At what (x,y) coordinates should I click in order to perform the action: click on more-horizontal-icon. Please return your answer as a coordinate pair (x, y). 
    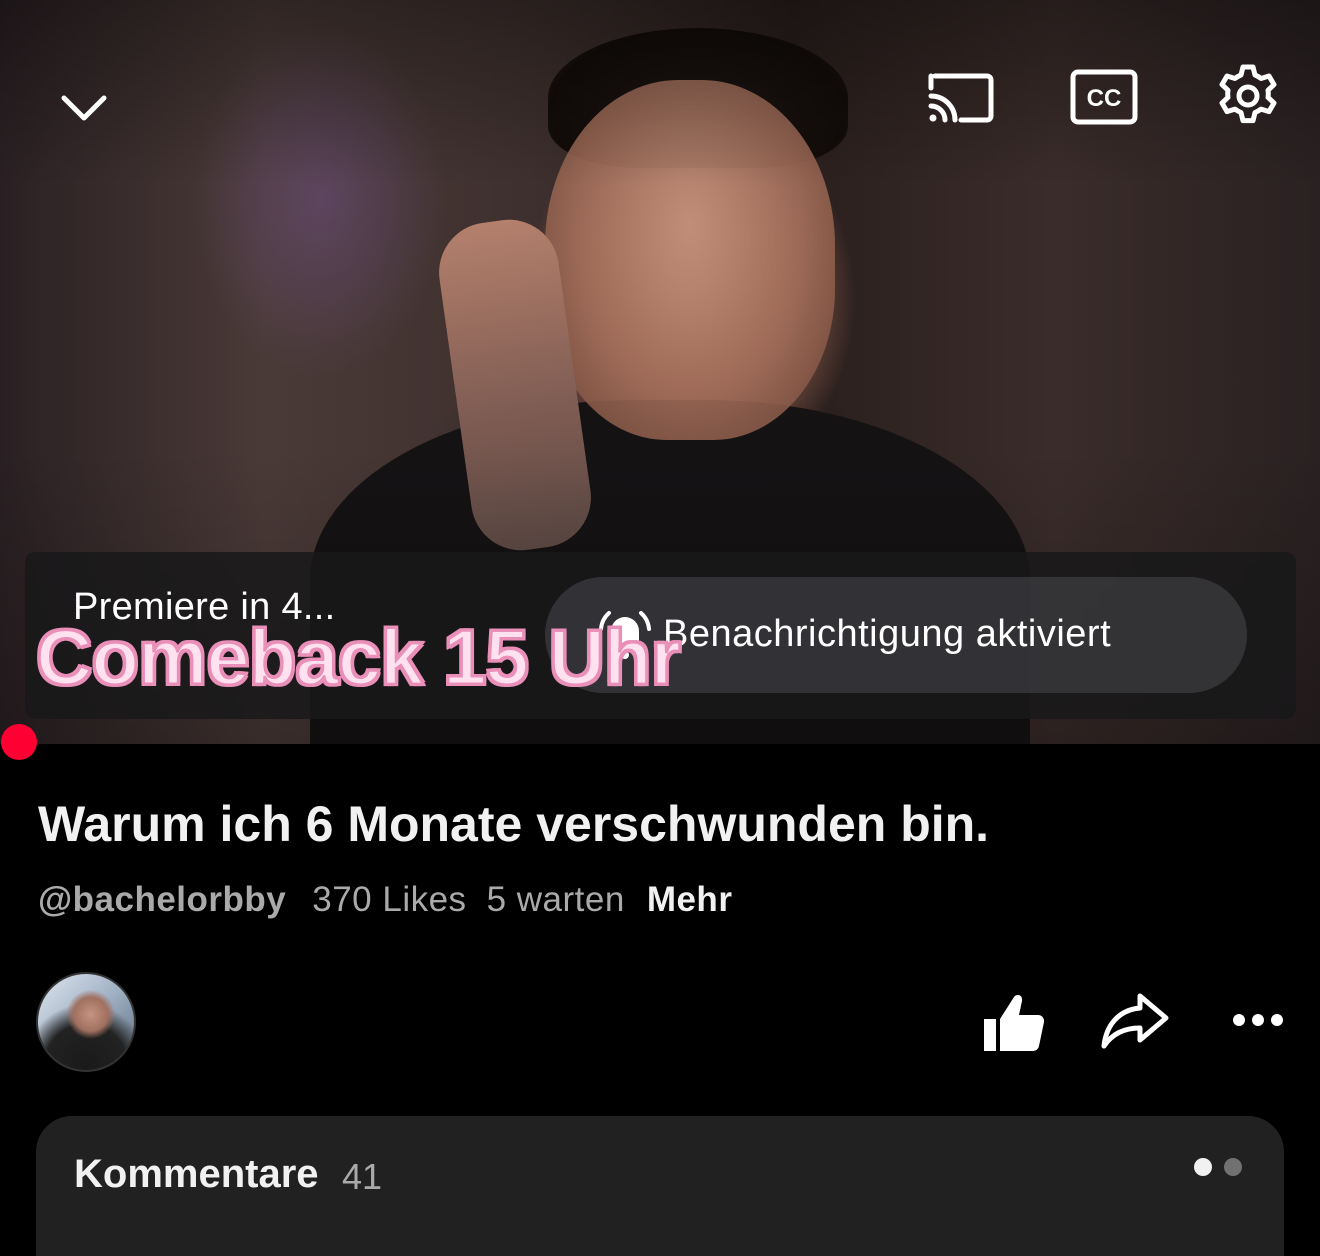
    Looking at the image, I should click on (1258, 1020).